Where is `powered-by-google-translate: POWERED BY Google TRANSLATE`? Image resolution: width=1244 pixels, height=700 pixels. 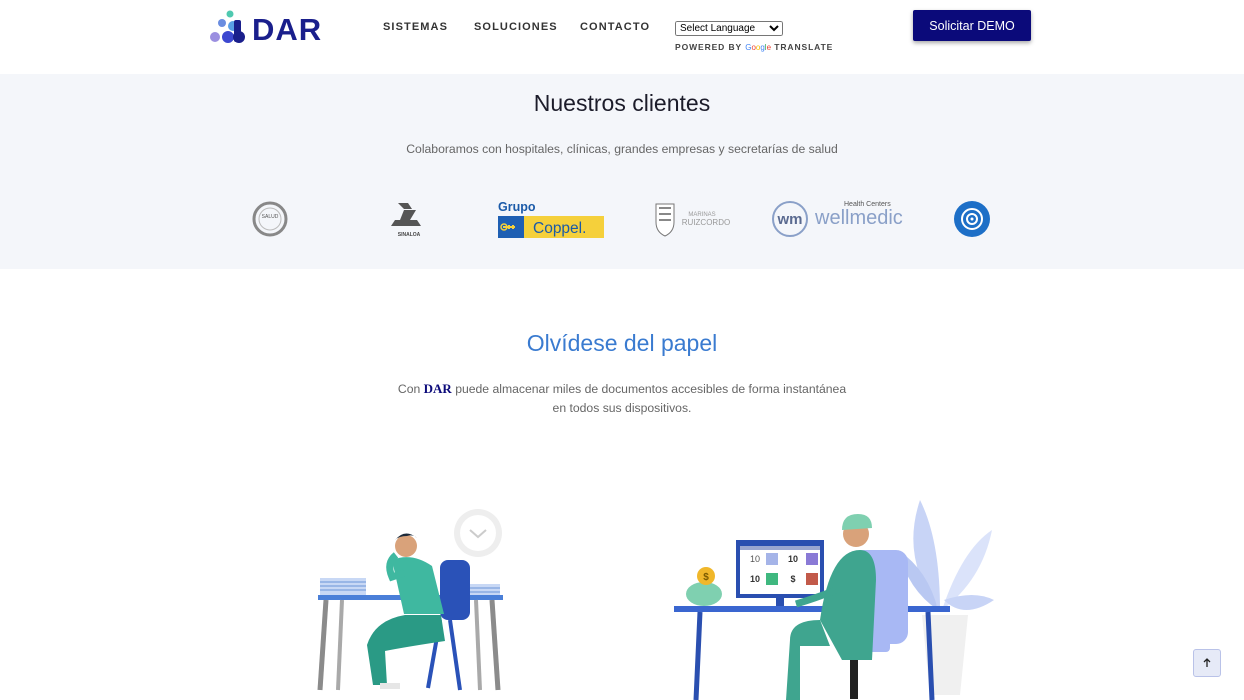 powered-by-google-translate: POWERED BY Google TRANSLATE is located at coordinates (754, 47).